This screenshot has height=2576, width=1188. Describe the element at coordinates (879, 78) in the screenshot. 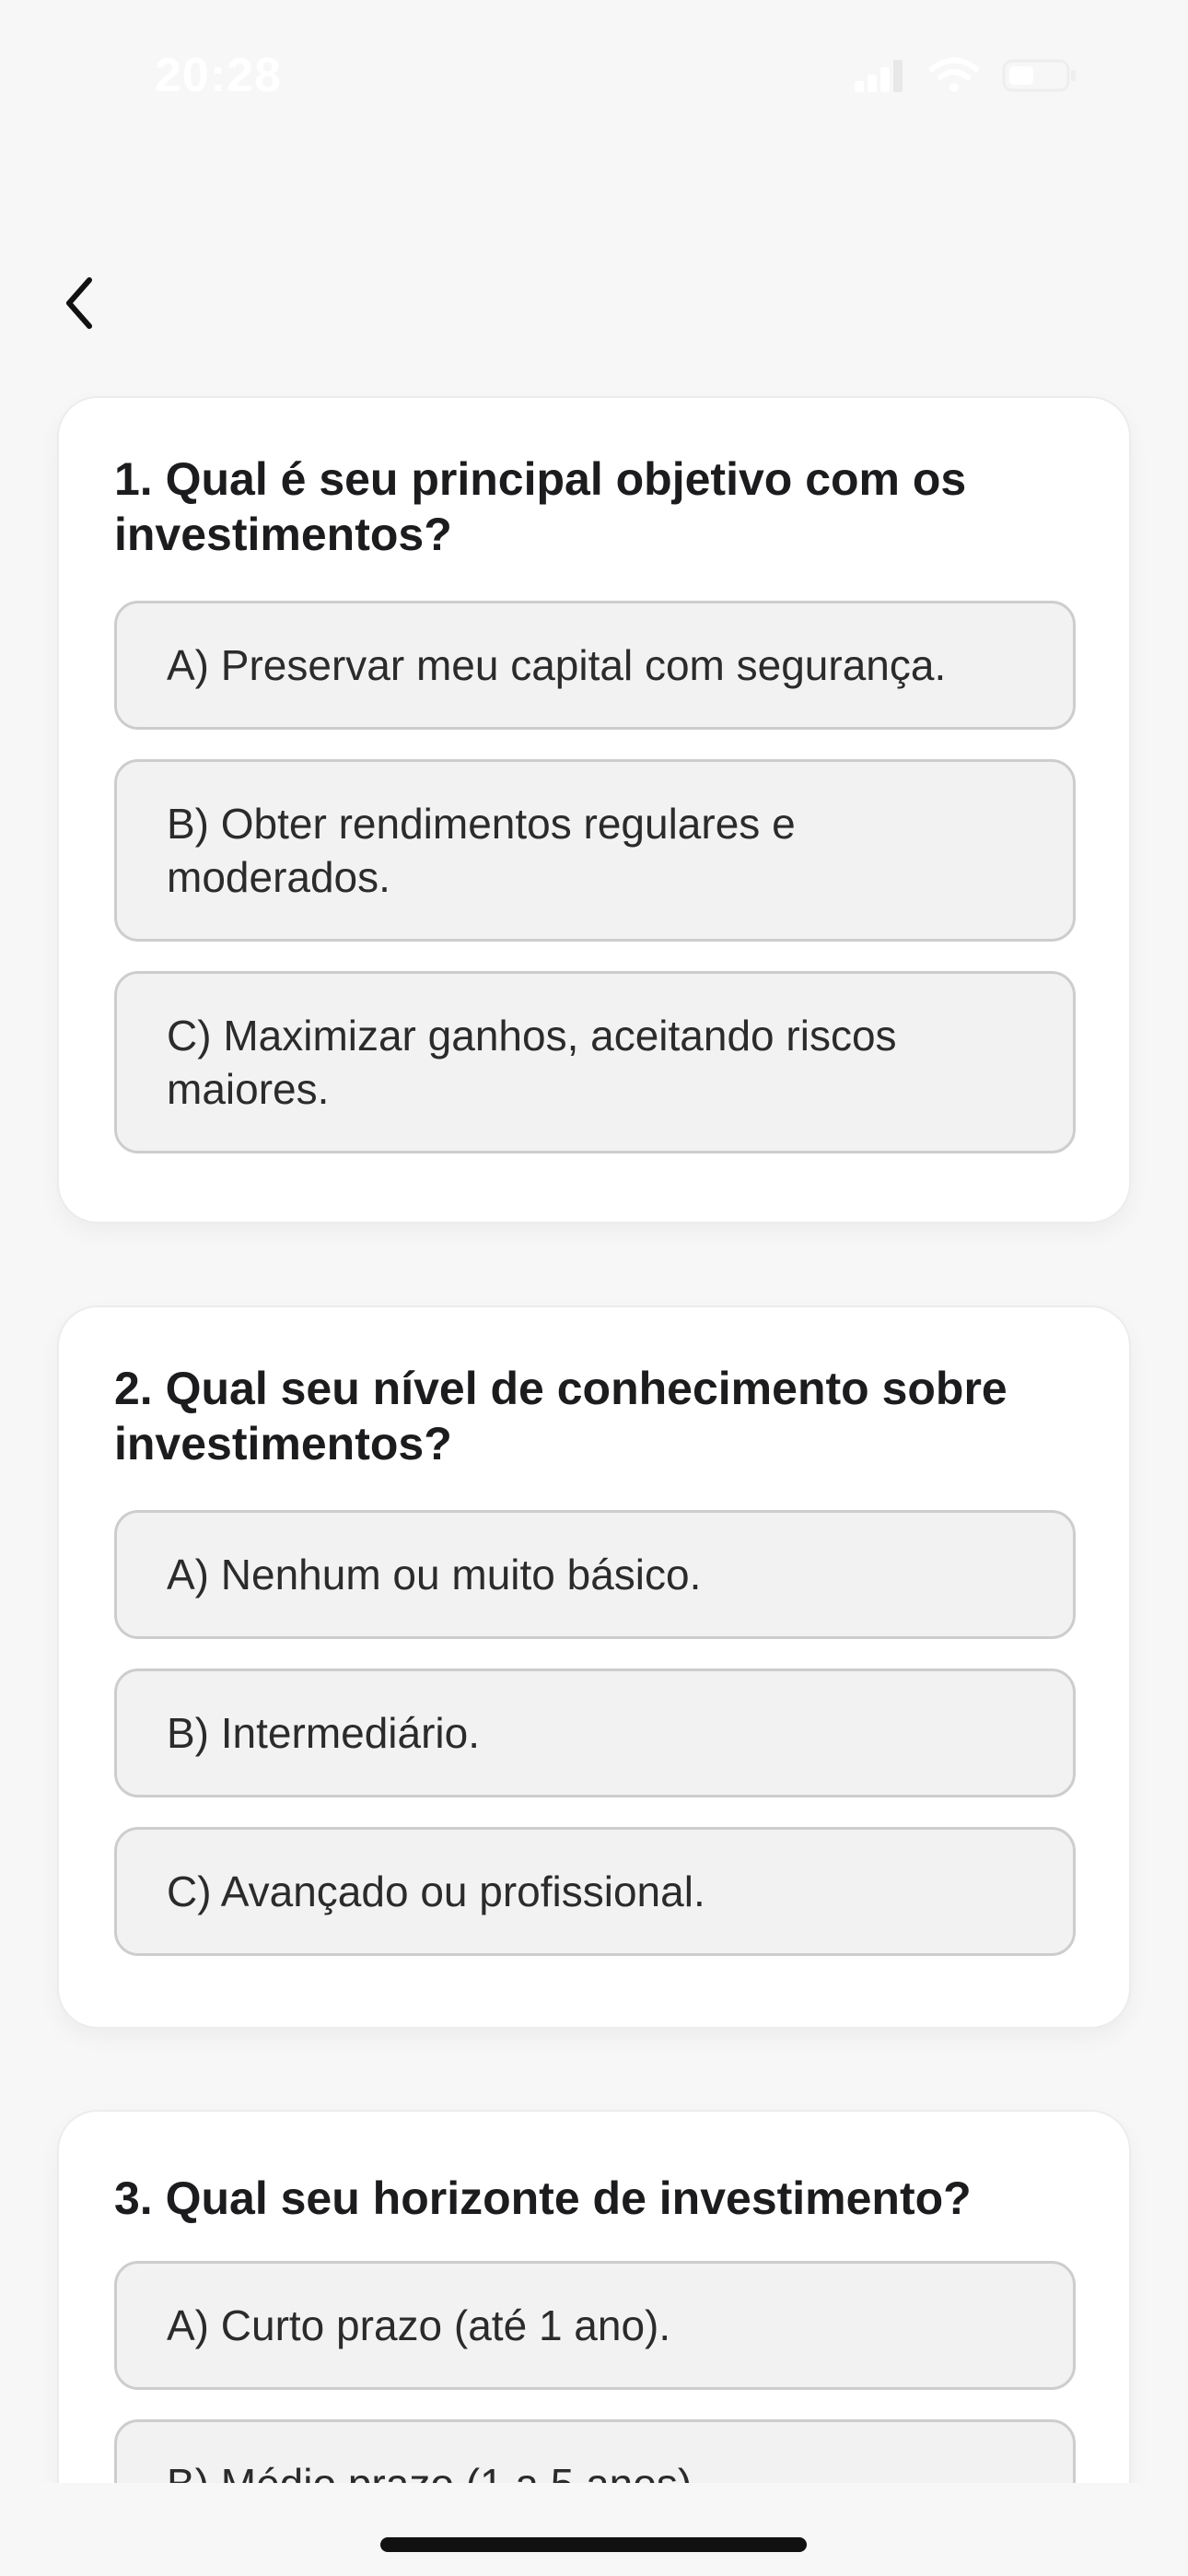

I see `cellular-signal-icon` at that location.